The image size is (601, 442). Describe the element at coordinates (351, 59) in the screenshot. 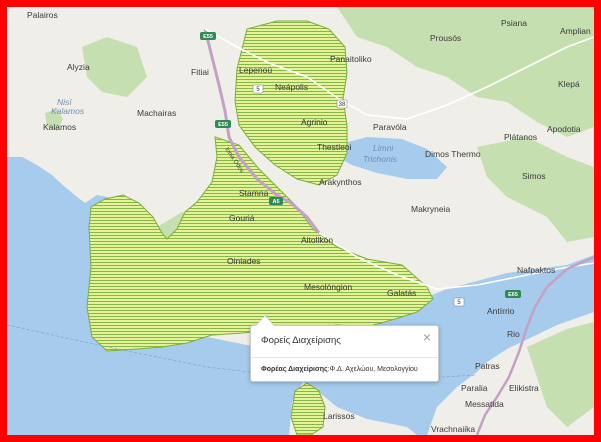

I see `label-panaitoliko: Panaitoliko` at that location.